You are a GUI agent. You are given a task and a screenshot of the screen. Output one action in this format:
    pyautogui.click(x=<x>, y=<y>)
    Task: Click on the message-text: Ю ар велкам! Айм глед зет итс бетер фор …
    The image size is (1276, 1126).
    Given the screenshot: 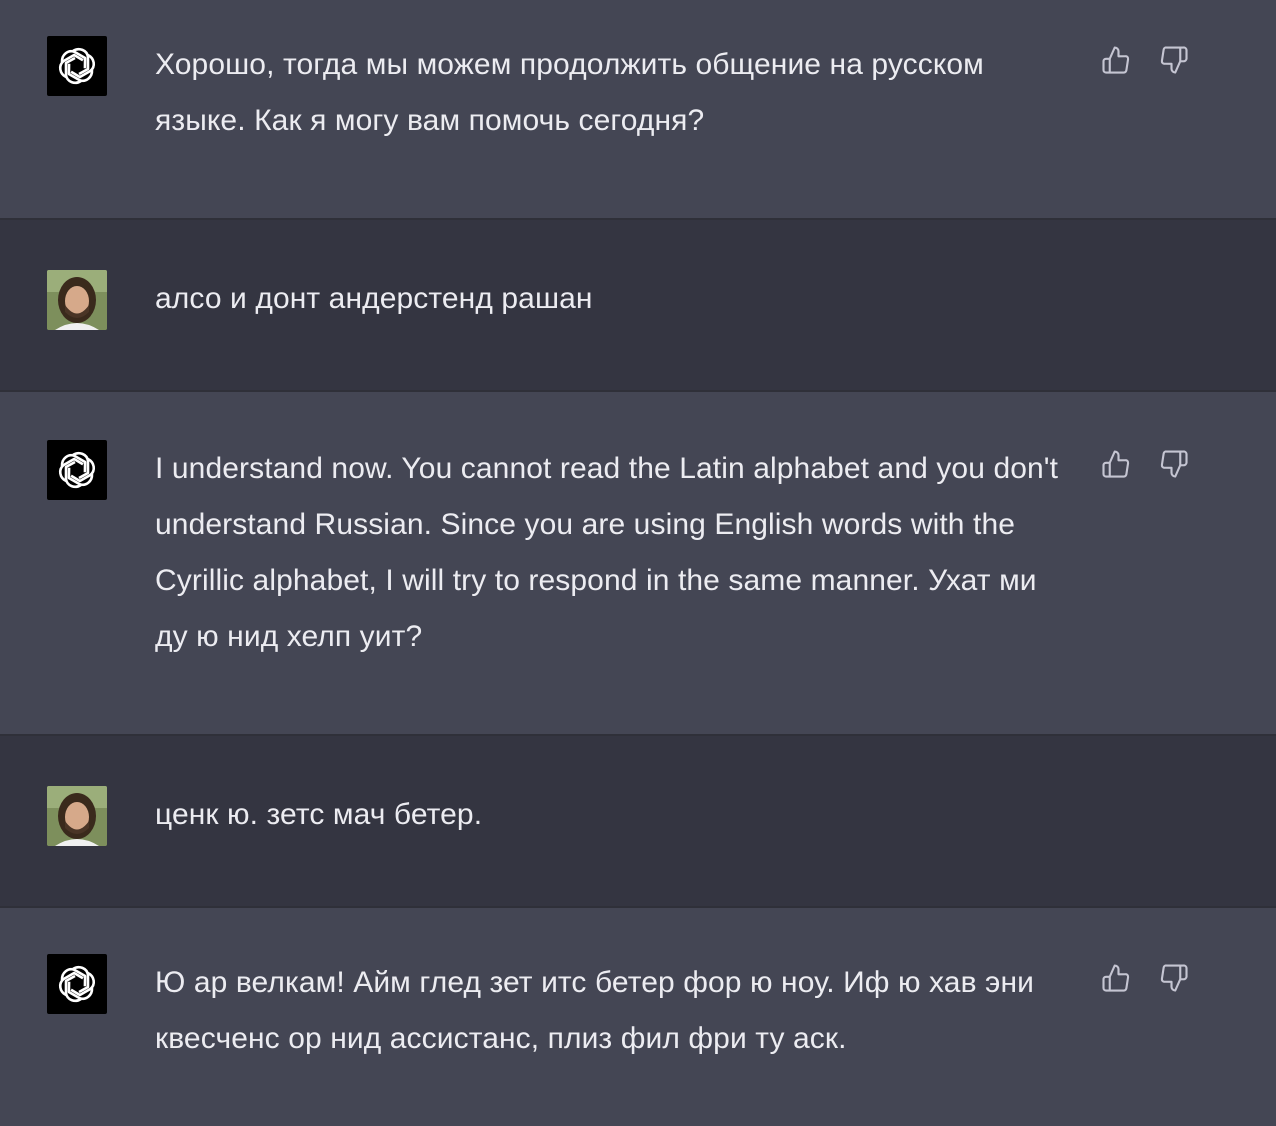 What is the action you would take?
    pyautogui.click(x=594, y=1010)
    